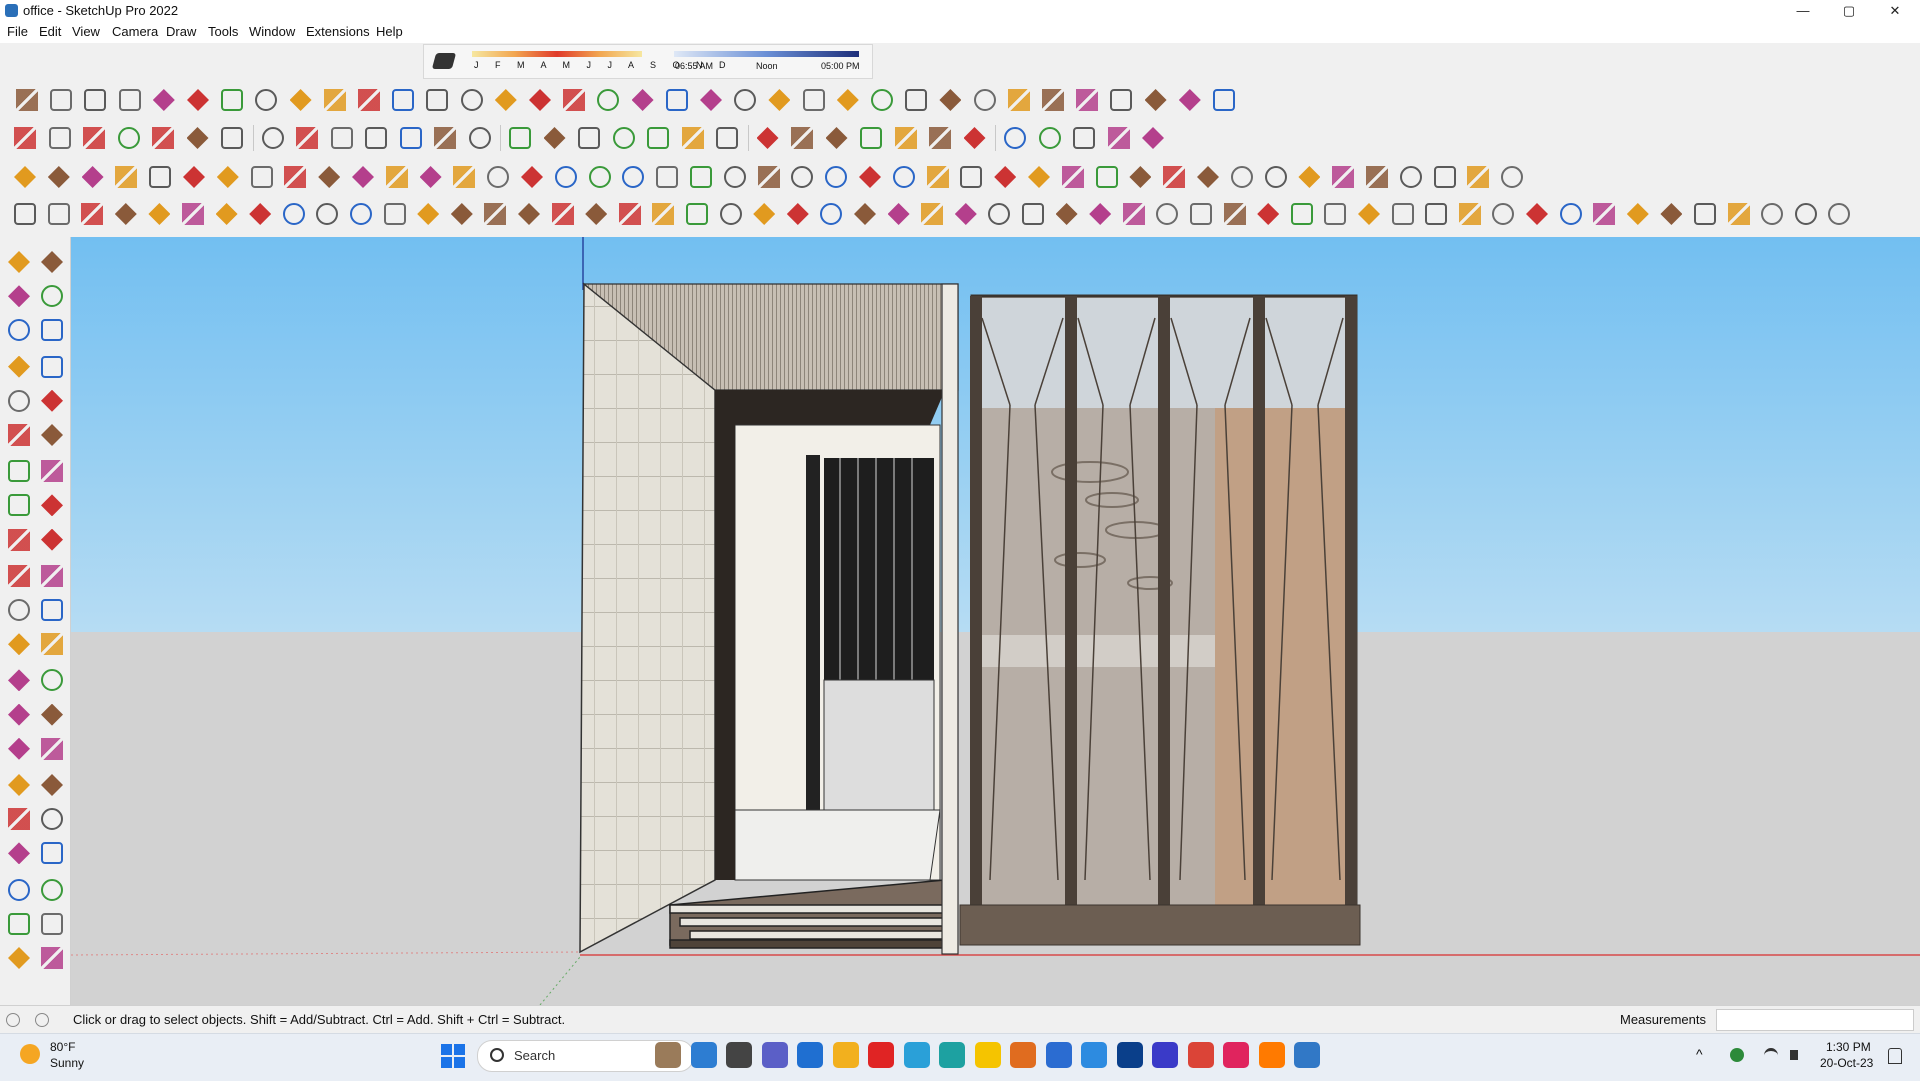 The image size is (1920, 1081). What do you see at coordinates (1271, 1055) in the screenshot?
I see `soundcloud-icon` at bounding box center [1271, 1055].